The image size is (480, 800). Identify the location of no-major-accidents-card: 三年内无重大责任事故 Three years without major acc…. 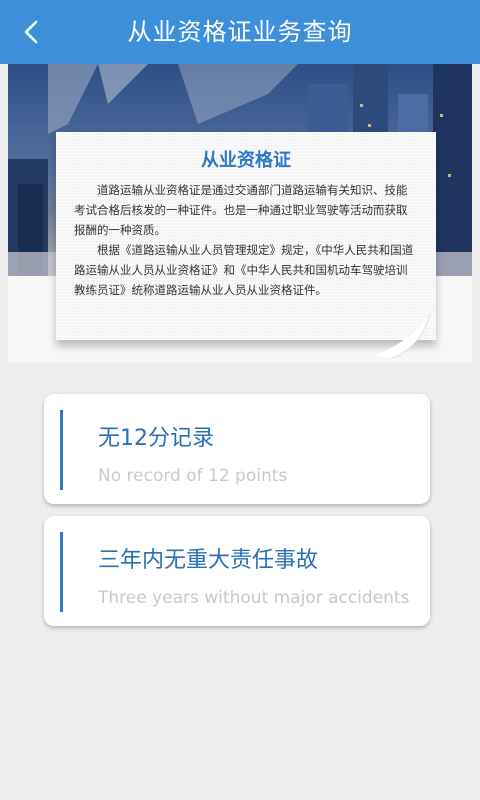
(237, 571).